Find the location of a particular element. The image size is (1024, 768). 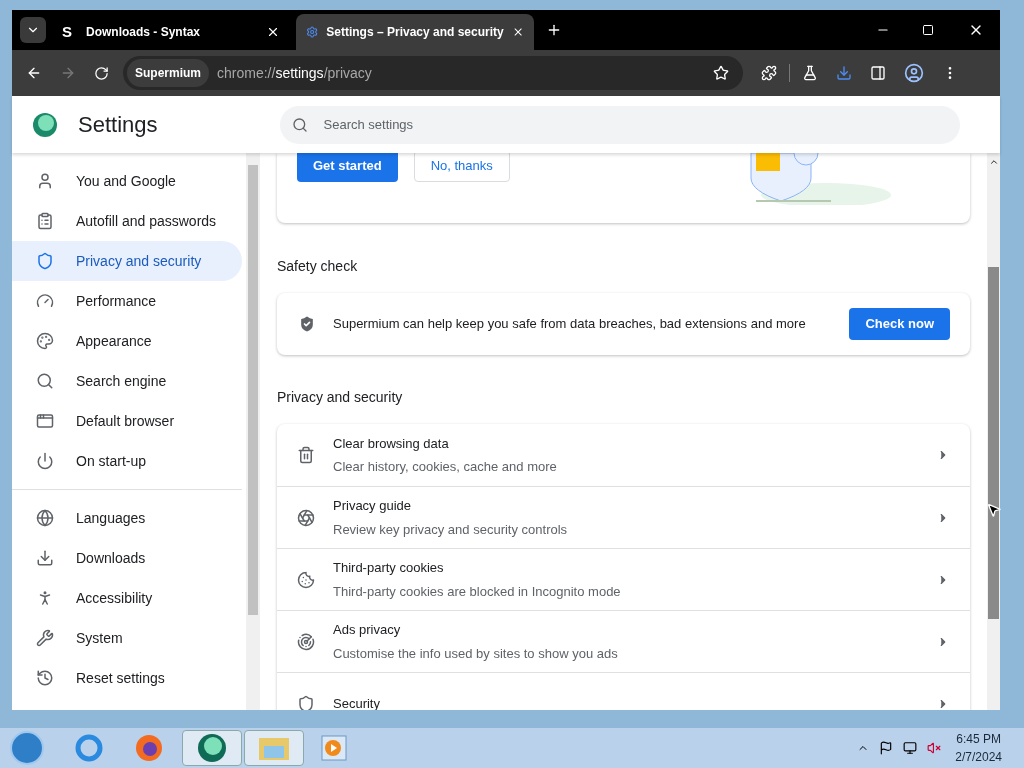

row-subtitle: Customise the info used by sites to show you ads is located at coordinates (476, 653).